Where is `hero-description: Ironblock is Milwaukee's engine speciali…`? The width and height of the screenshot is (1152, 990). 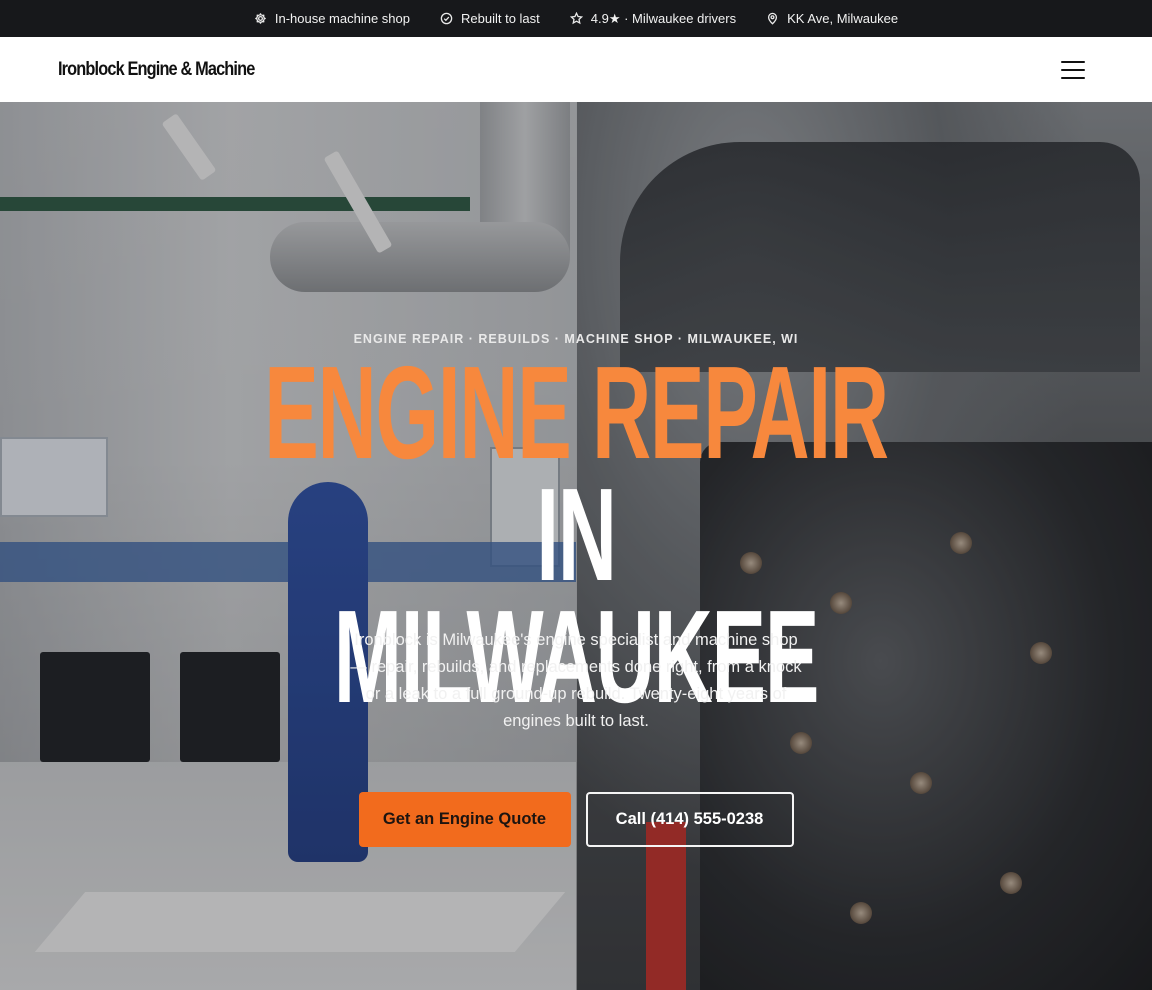
hero-description: Ironblock is Milwaukee's engine speciali… is located at coordinates (576, 680).